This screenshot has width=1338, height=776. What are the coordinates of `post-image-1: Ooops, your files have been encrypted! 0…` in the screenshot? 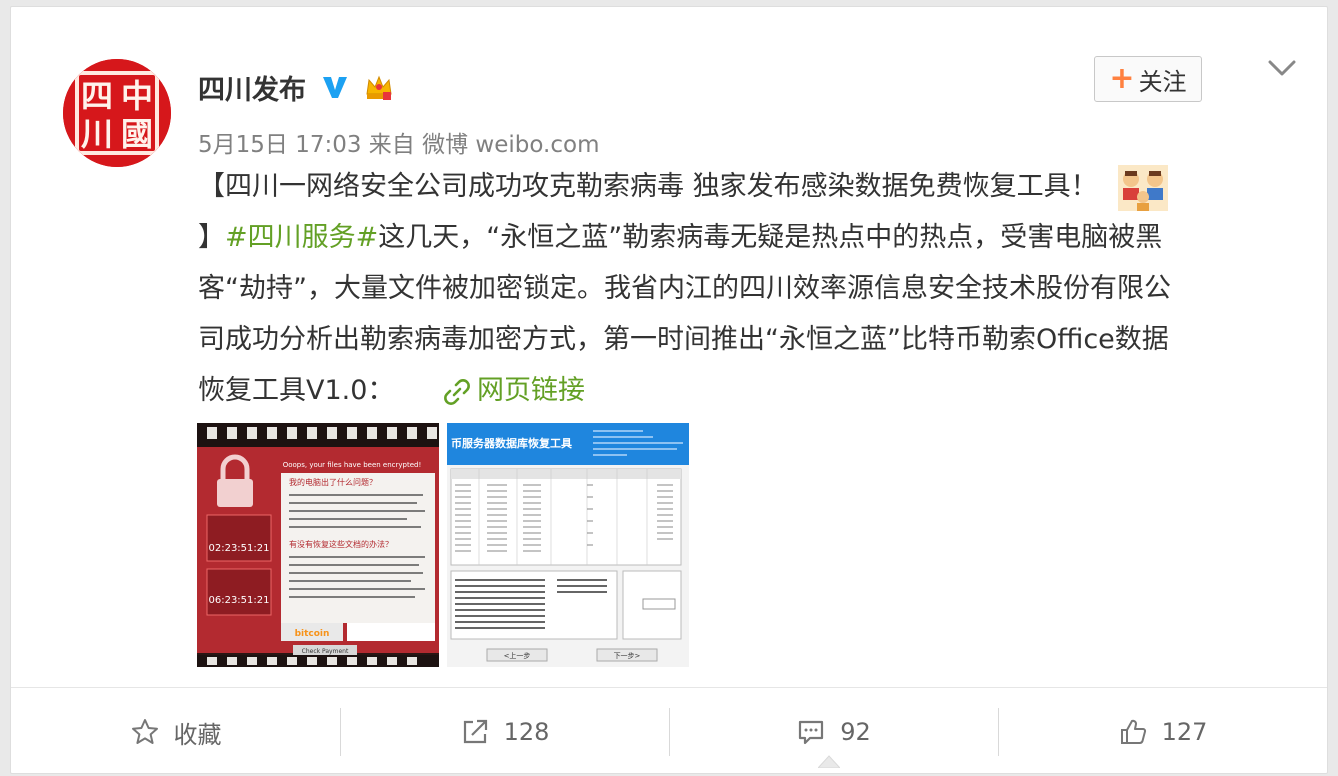 It's located at (318, 545).